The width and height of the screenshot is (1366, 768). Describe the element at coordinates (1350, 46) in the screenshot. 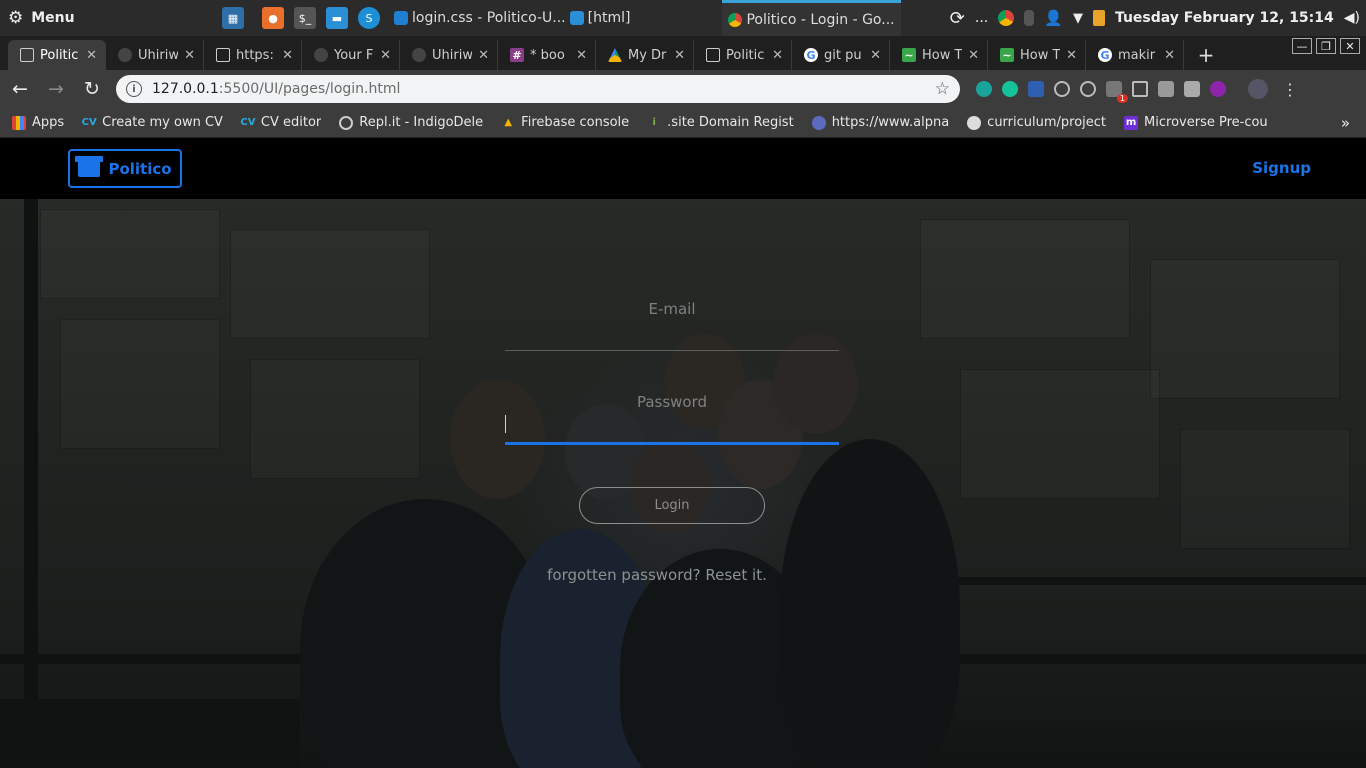

I see `close-window-button: ✕` at that location.